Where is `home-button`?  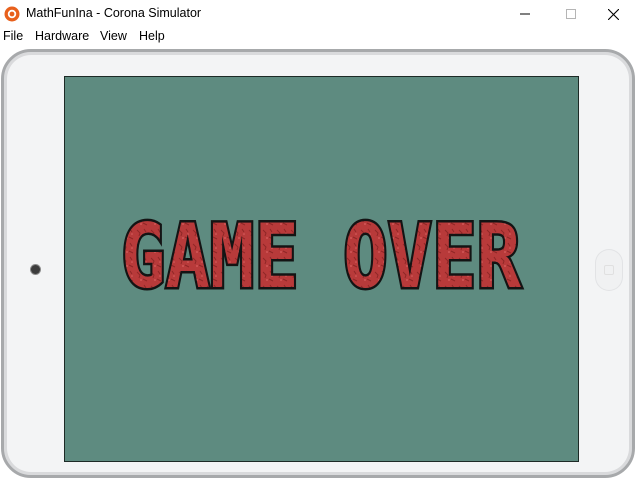
home-button is located at coordinates (609, 270).